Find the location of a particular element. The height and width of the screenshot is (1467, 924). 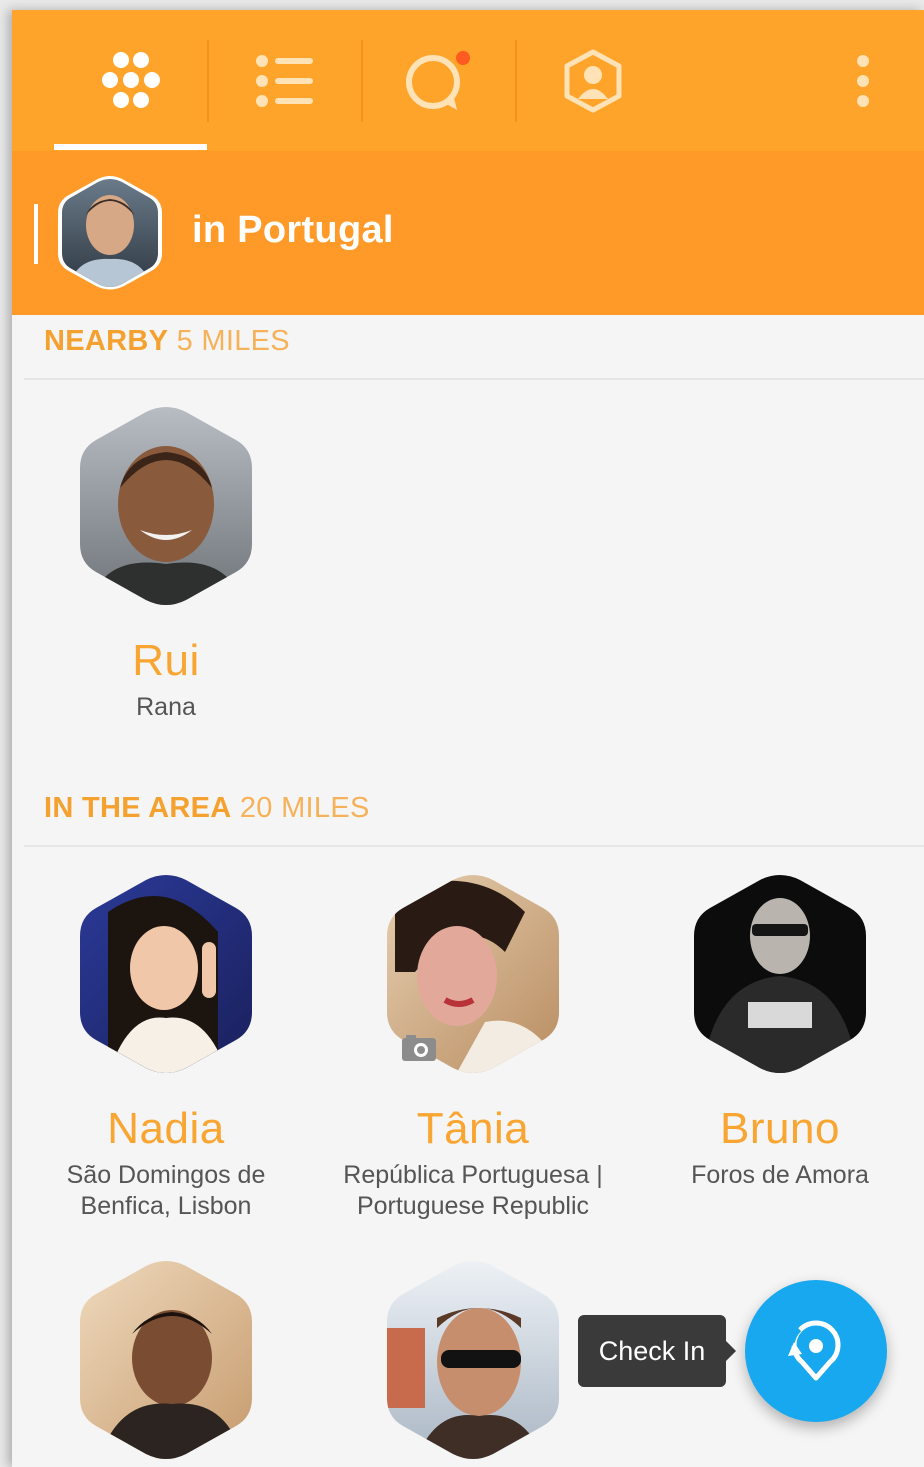

person-card: Nadia São Domingos de Benfica, Lisbon is located at coordinates (166, 1047).